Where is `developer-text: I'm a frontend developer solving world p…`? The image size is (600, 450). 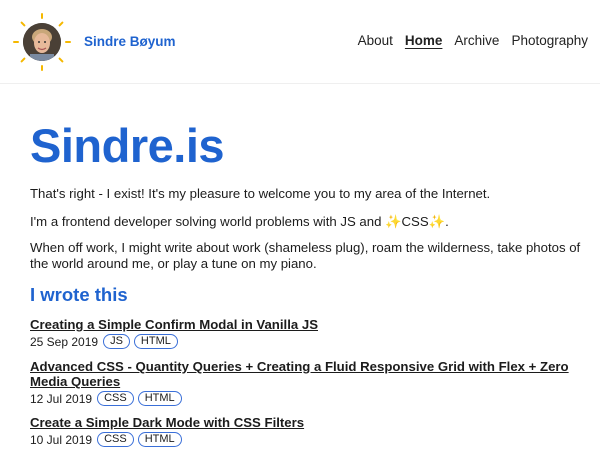 developer-text: I'm a frontend developer solving world p… is located at coordinates (239, 222).